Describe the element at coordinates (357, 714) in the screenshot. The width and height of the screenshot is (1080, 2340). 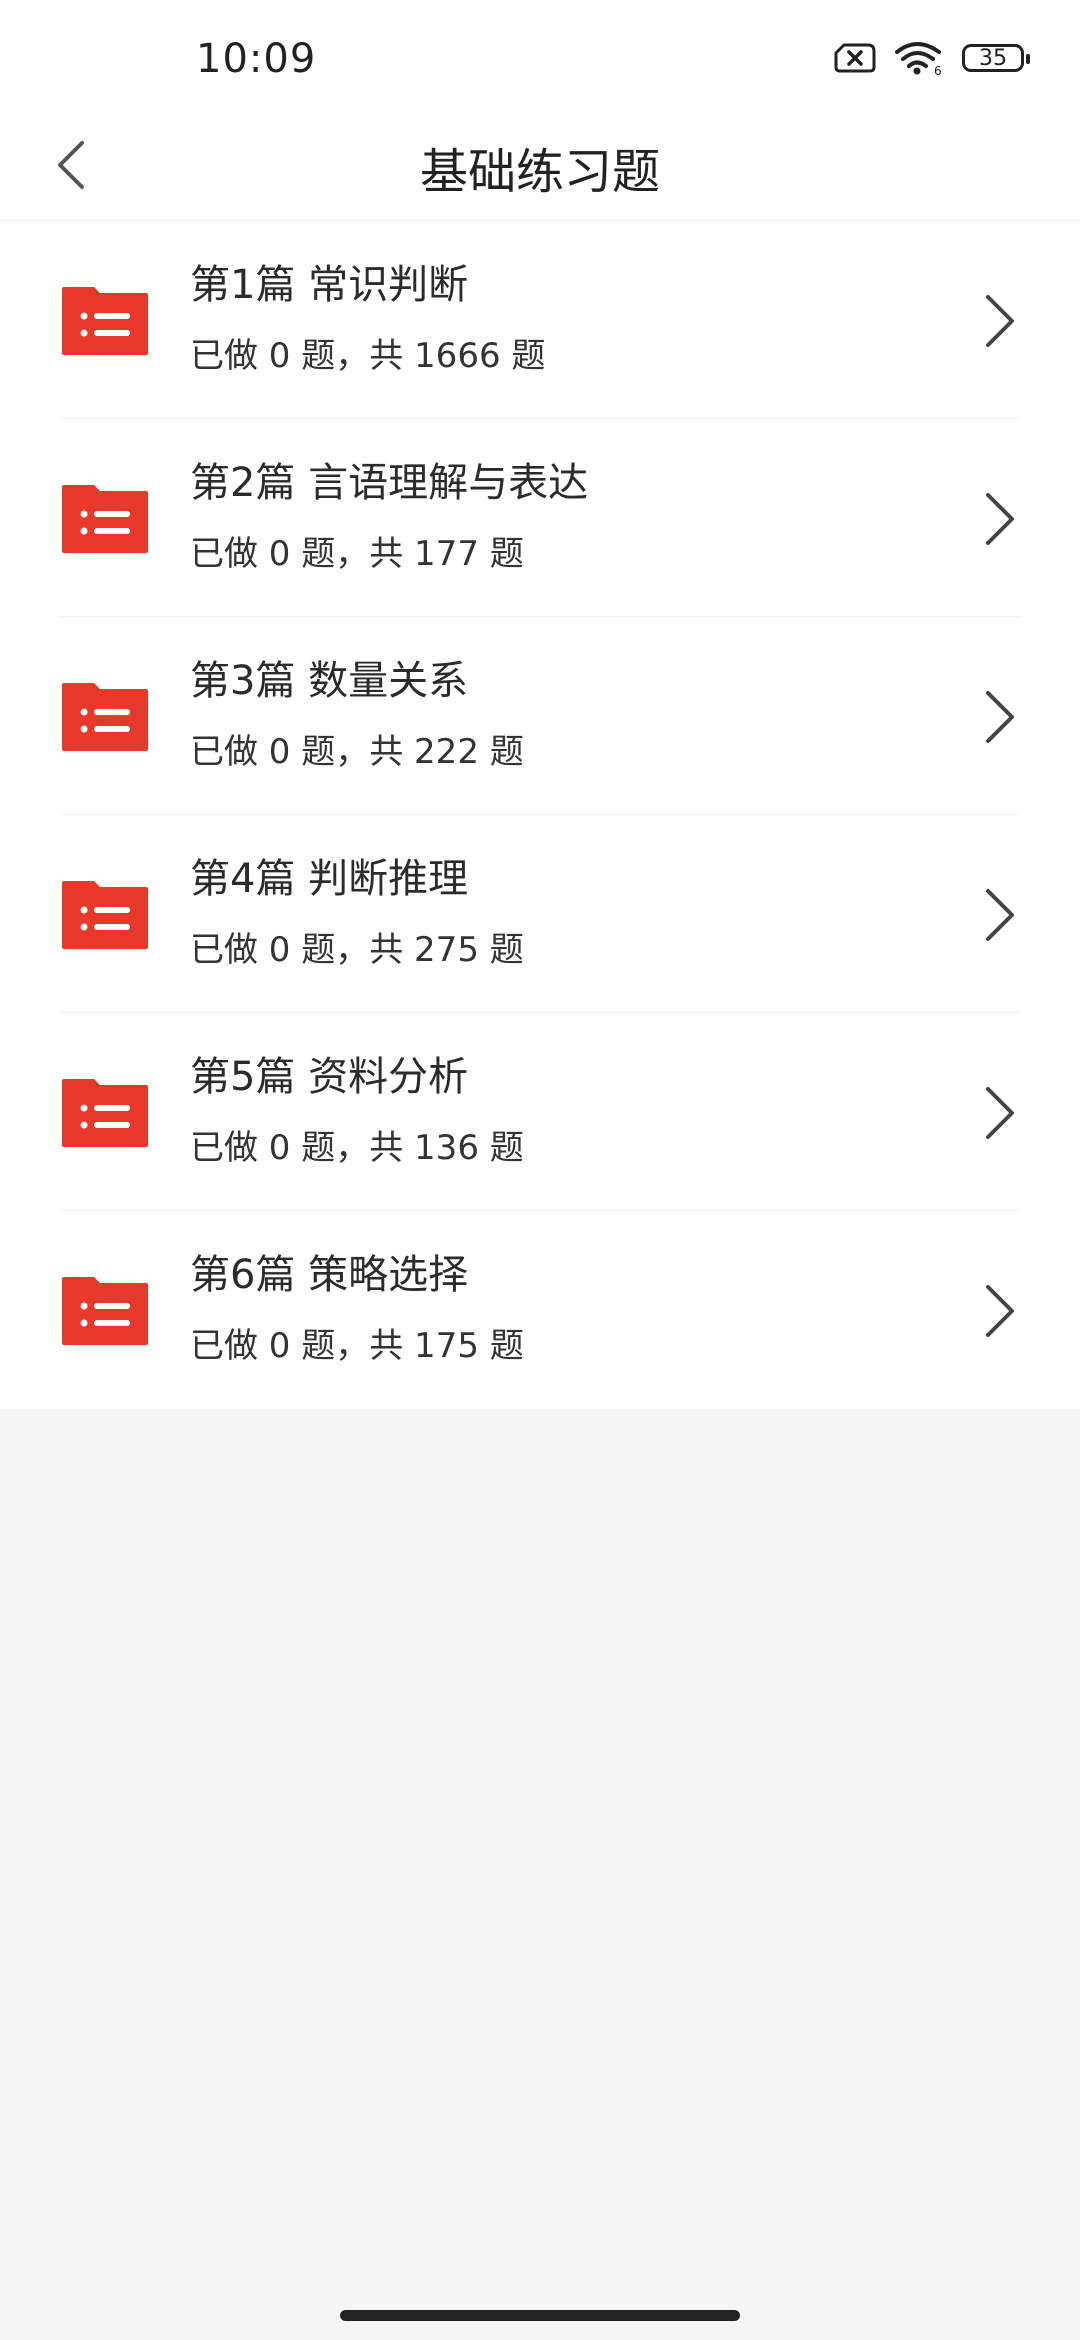
I see `item-text: 第3篇 数量关系 已做 0 题，共 222 题` at that location.